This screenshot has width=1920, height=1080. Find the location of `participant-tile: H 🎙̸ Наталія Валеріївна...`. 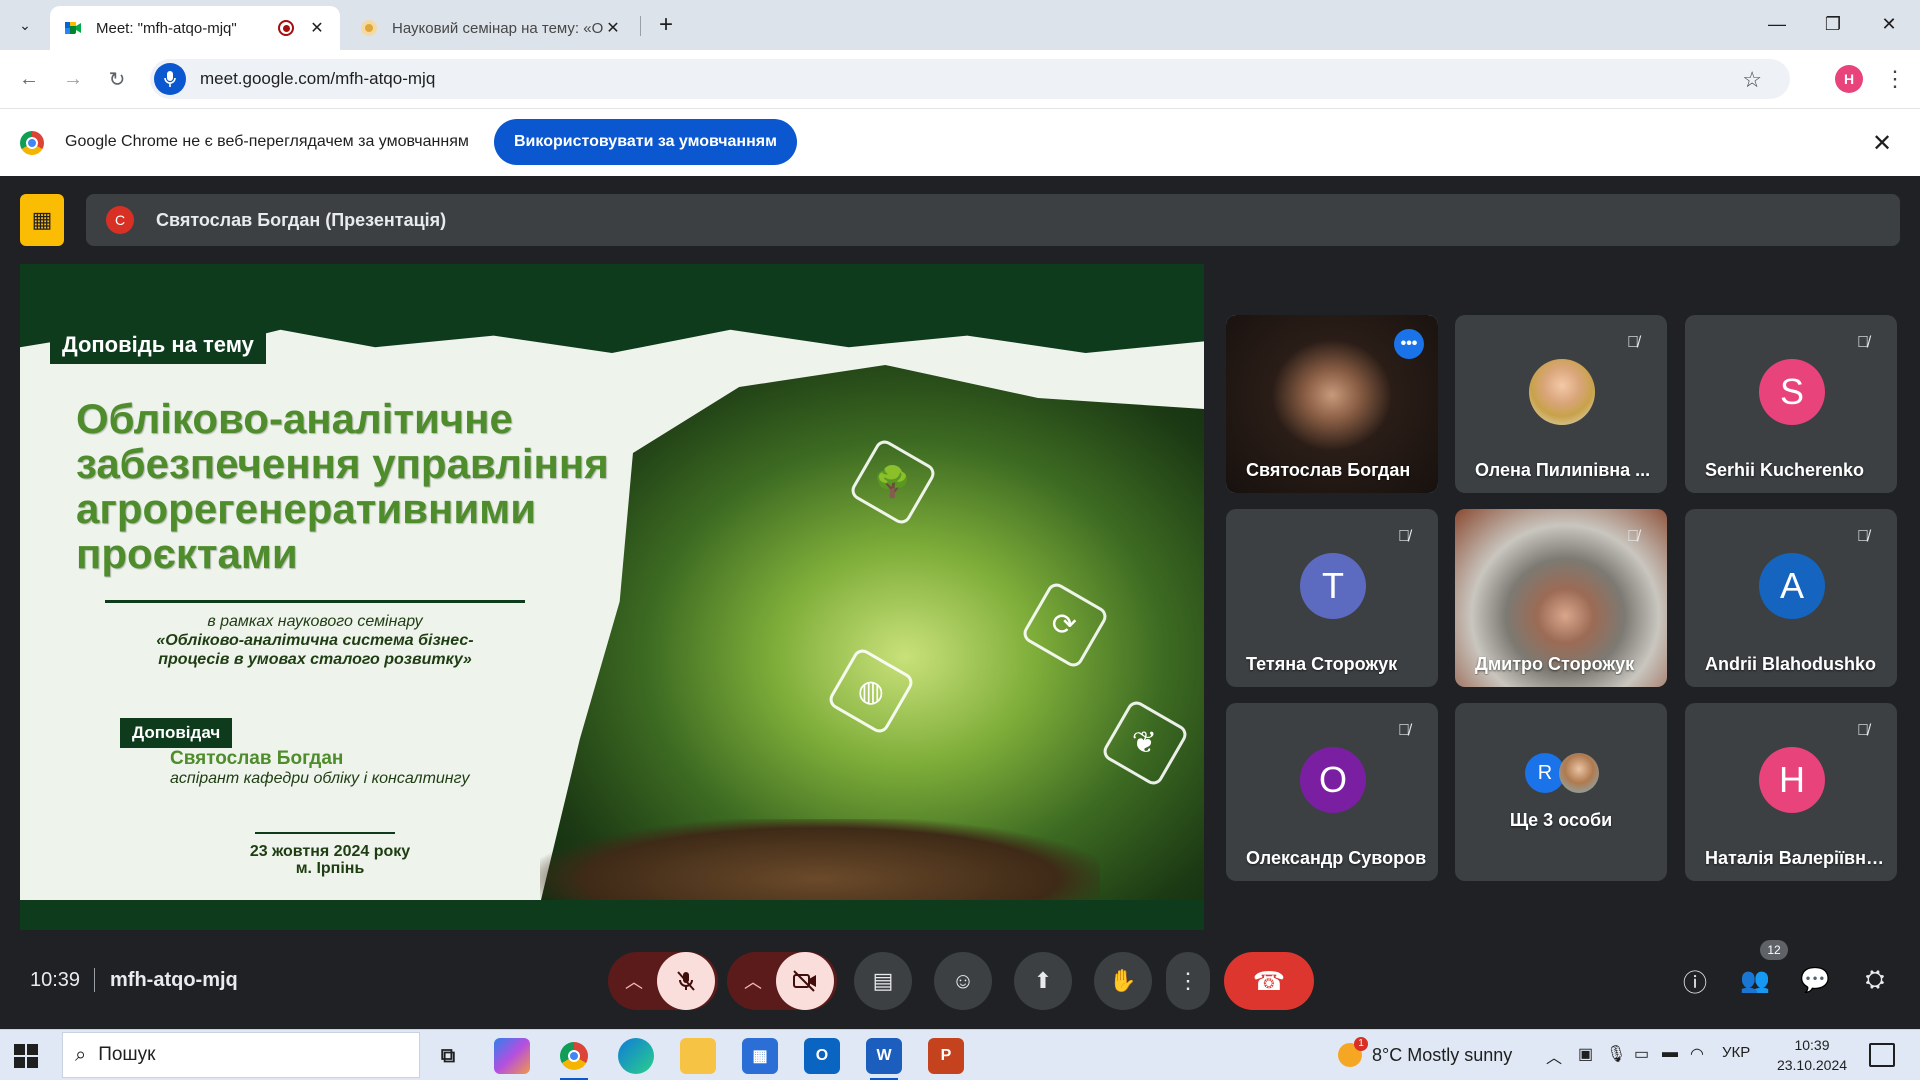

participant-tile: H 🎙̸ Наталія Валеріївна... is located at coordinates (1791, 792).